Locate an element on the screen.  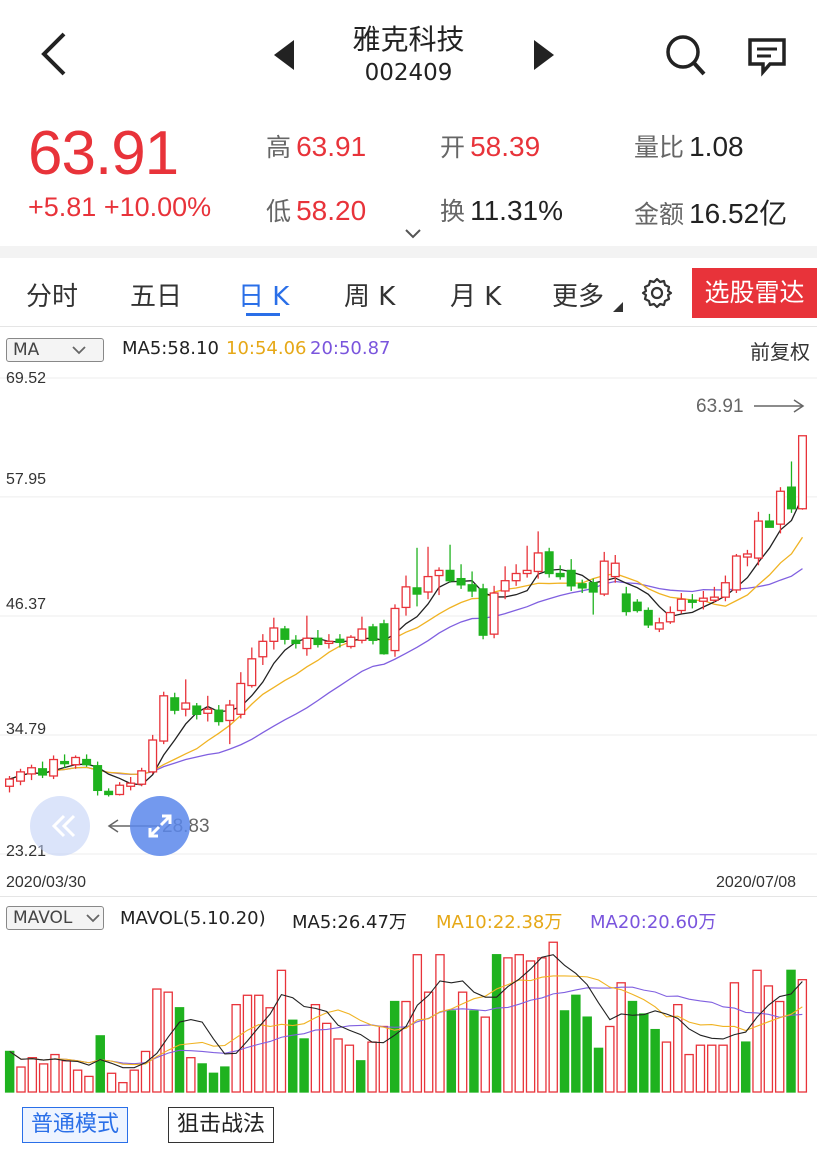
expand-quote-button is located at coordinates (413, 233).